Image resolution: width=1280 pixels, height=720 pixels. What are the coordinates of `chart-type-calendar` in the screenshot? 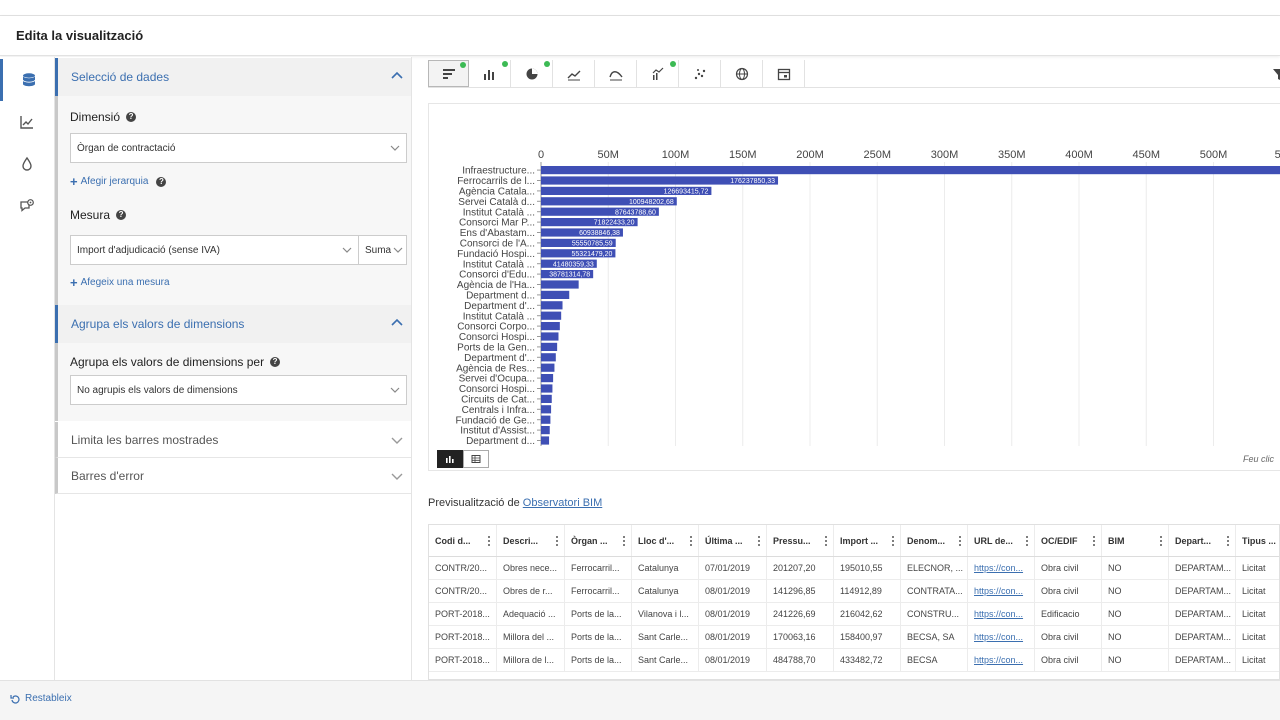 It's located at (784, 73).